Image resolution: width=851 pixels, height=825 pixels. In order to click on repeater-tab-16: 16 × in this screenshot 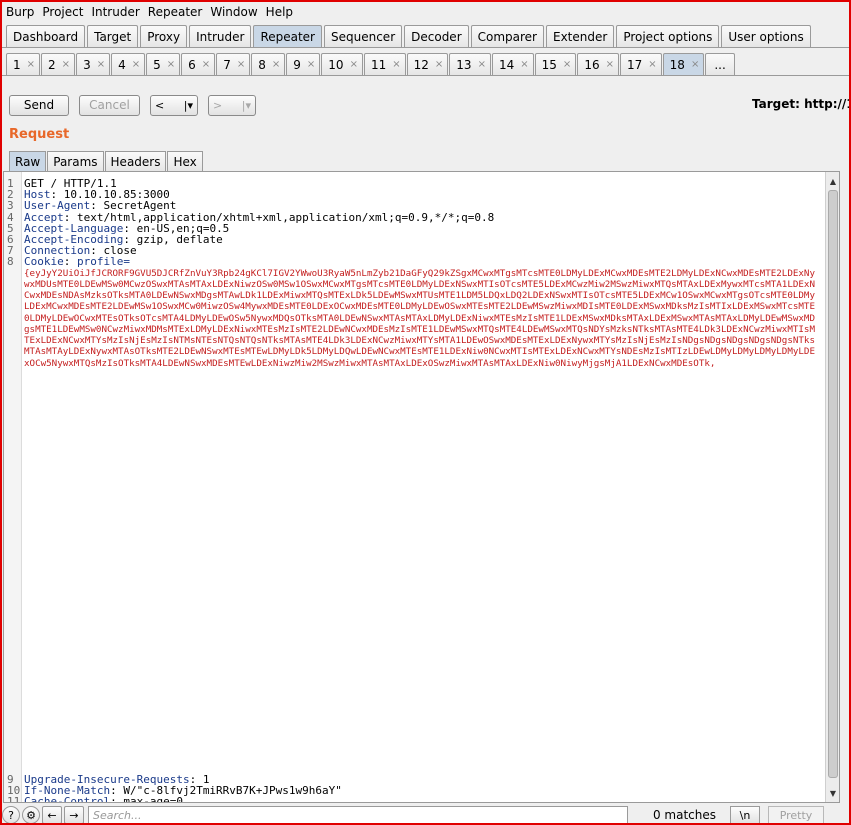, I will do `click(598, 64)`.